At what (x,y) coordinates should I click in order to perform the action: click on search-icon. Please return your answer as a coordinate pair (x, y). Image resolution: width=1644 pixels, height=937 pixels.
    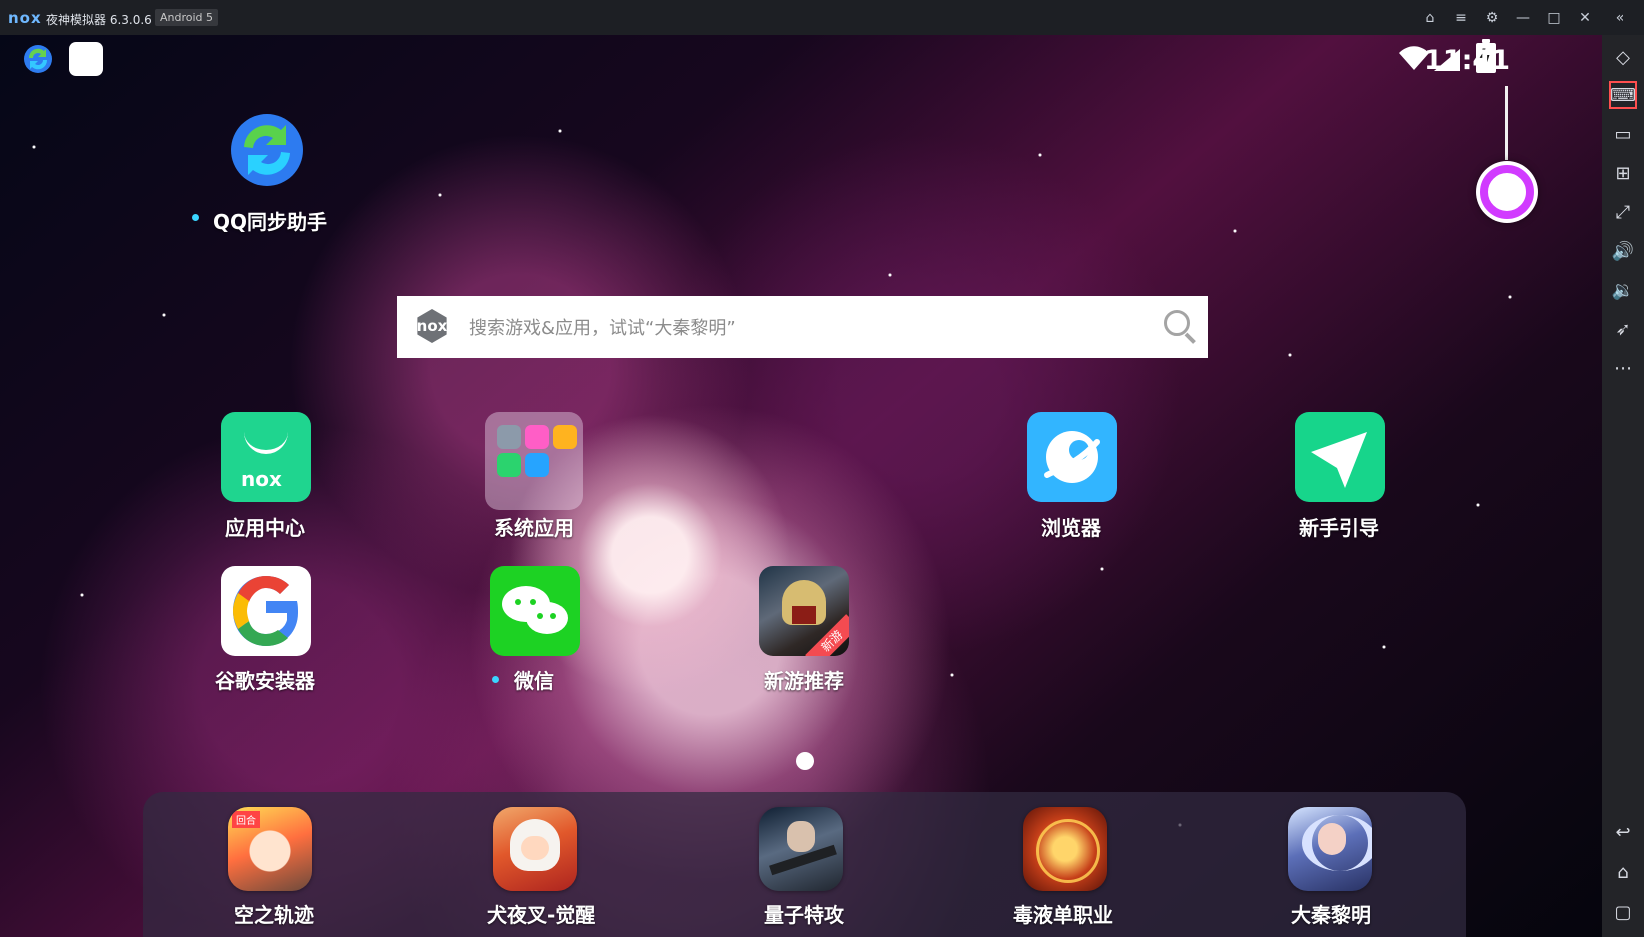
    Looking at the image, I should click on (1177, 323).